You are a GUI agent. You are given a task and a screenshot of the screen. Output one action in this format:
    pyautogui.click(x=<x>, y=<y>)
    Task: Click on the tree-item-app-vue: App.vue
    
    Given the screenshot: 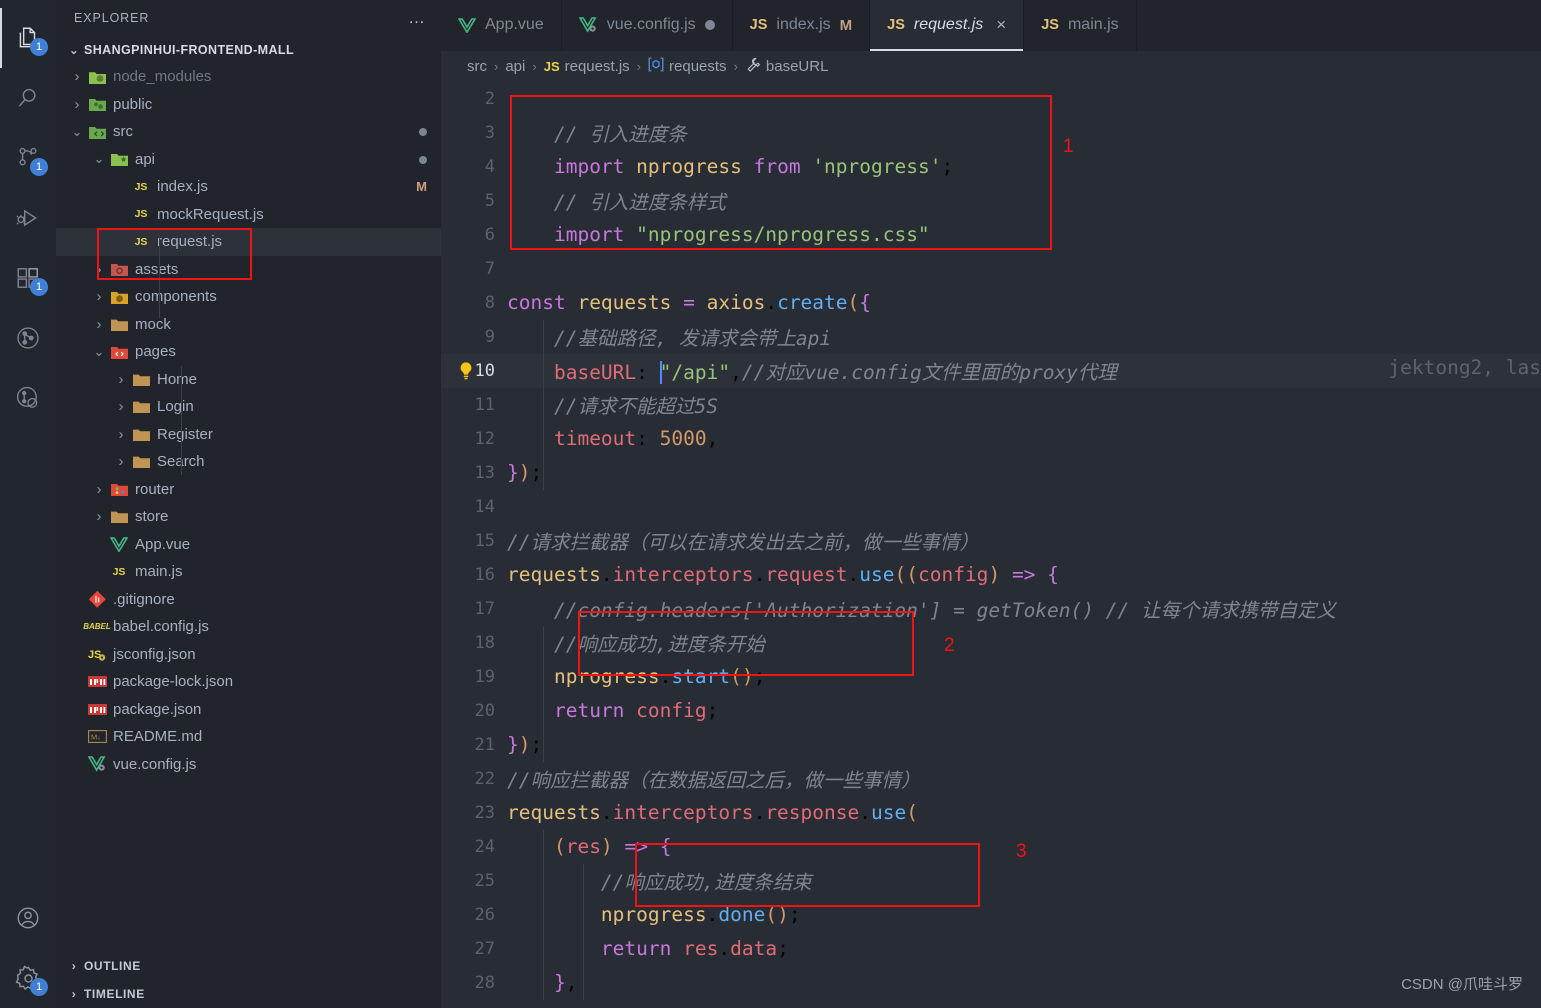 What is the action you would take?
    pyautogui.click(x=248, y=545)
    